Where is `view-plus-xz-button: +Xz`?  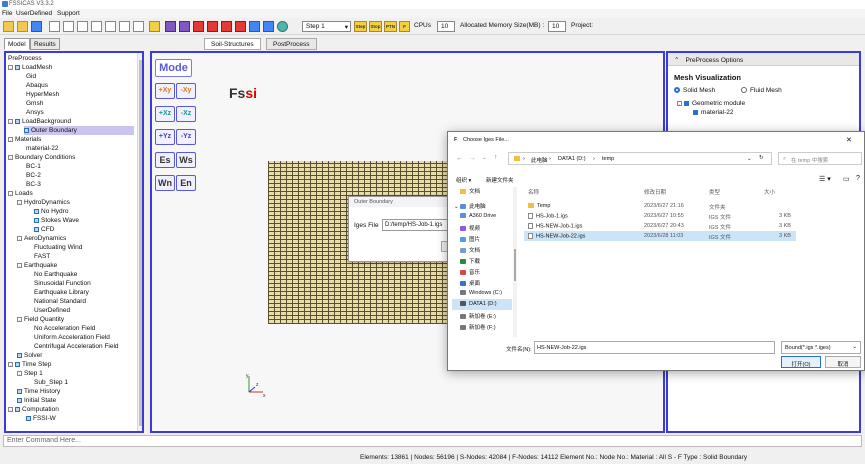
view-plus-xz-button: +Xz is located at coordinates (165, 114).